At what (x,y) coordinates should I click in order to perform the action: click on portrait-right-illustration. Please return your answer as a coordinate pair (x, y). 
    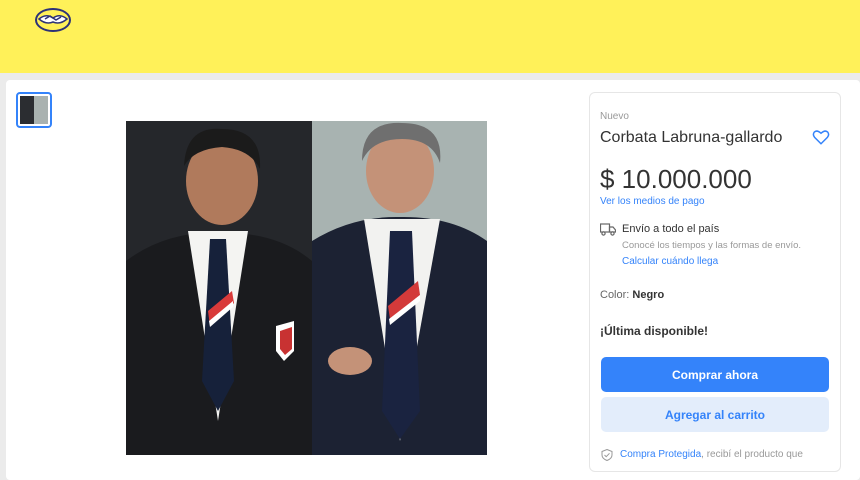
    Looking at the image, I should click on (399, 288).